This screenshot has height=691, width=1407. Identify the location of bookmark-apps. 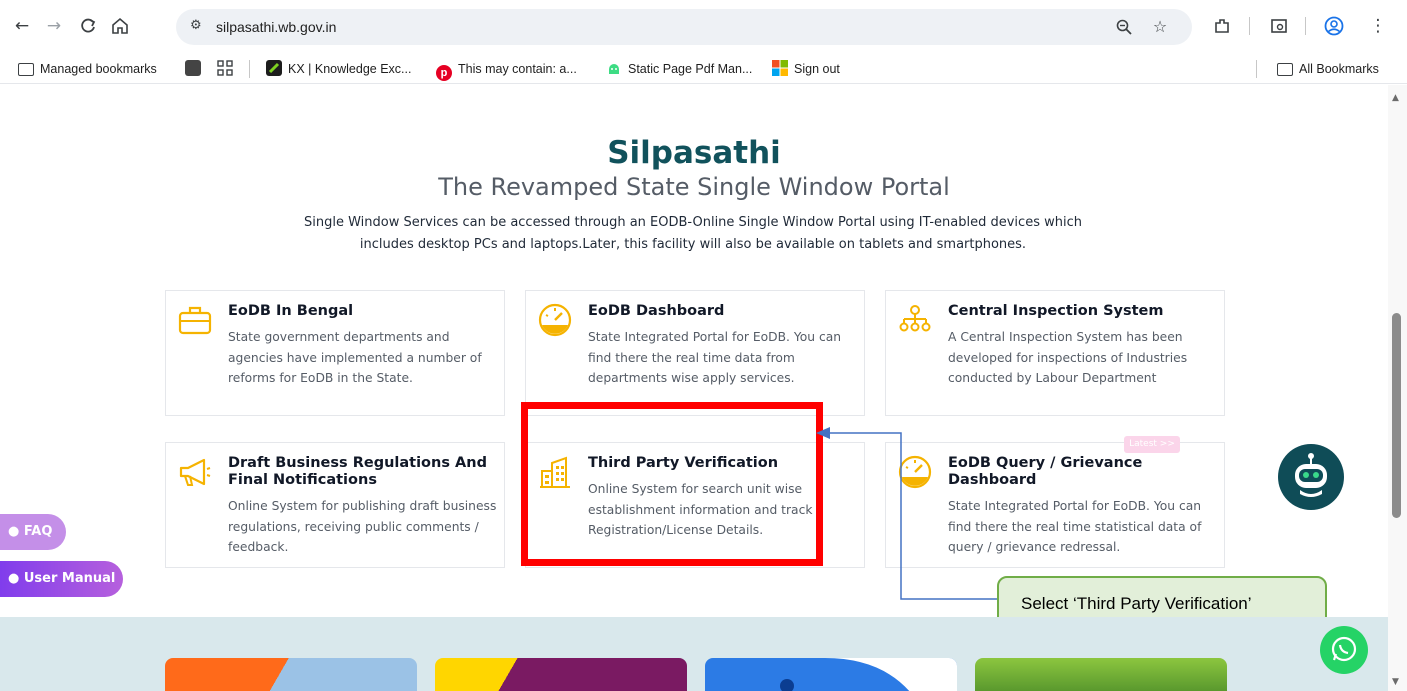
(228, 69).